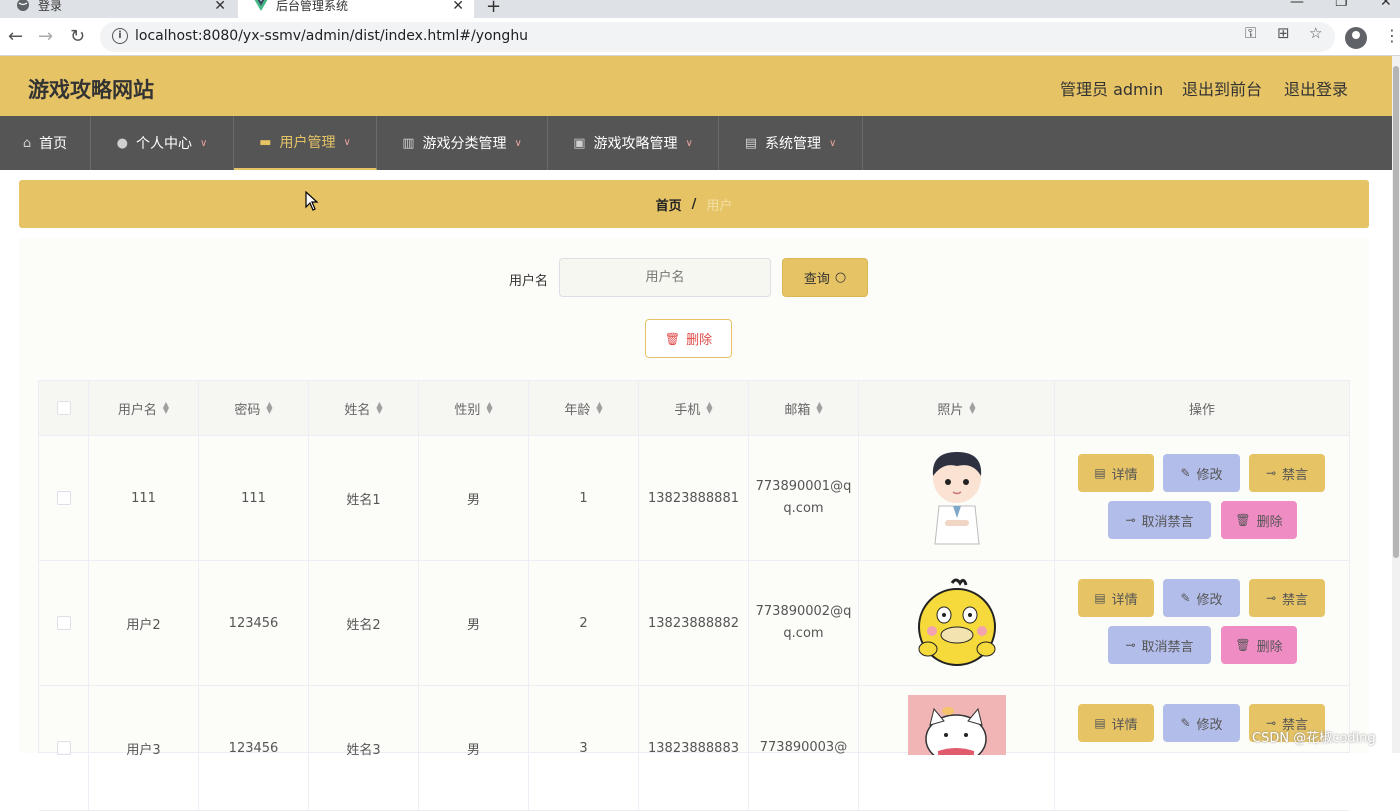 The width and height of the screenshot is (1400, 811). Describe the element at coordinates (1386, 5) in the screenshot. I see `window-close-icon: ✕` at that location.